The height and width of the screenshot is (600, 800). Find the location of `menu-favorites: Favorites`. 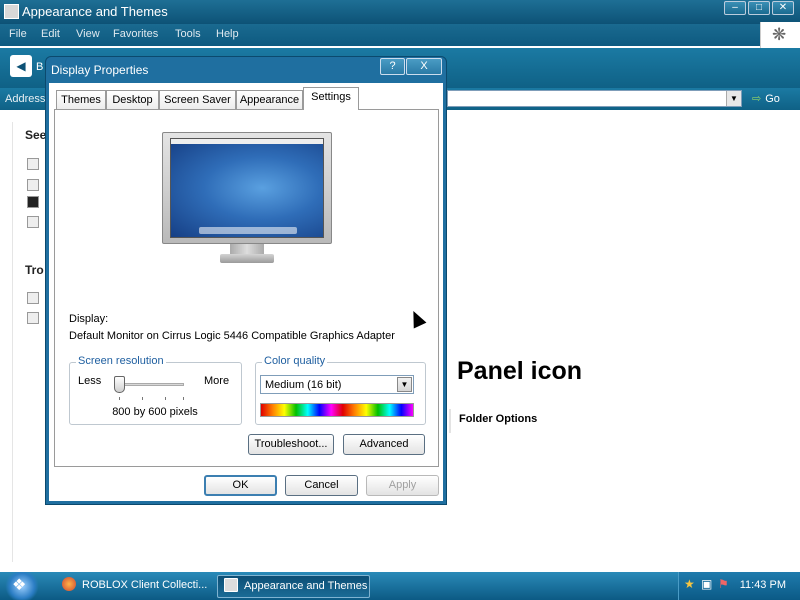

menu-favorites: Favorites is located at coordinates (135, 34).